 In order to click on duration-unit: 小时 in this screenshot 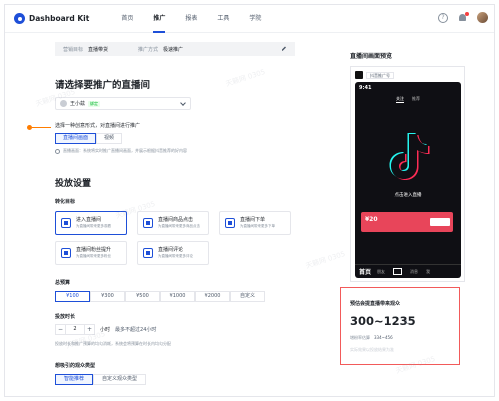, I will do `click(105, 330)`.